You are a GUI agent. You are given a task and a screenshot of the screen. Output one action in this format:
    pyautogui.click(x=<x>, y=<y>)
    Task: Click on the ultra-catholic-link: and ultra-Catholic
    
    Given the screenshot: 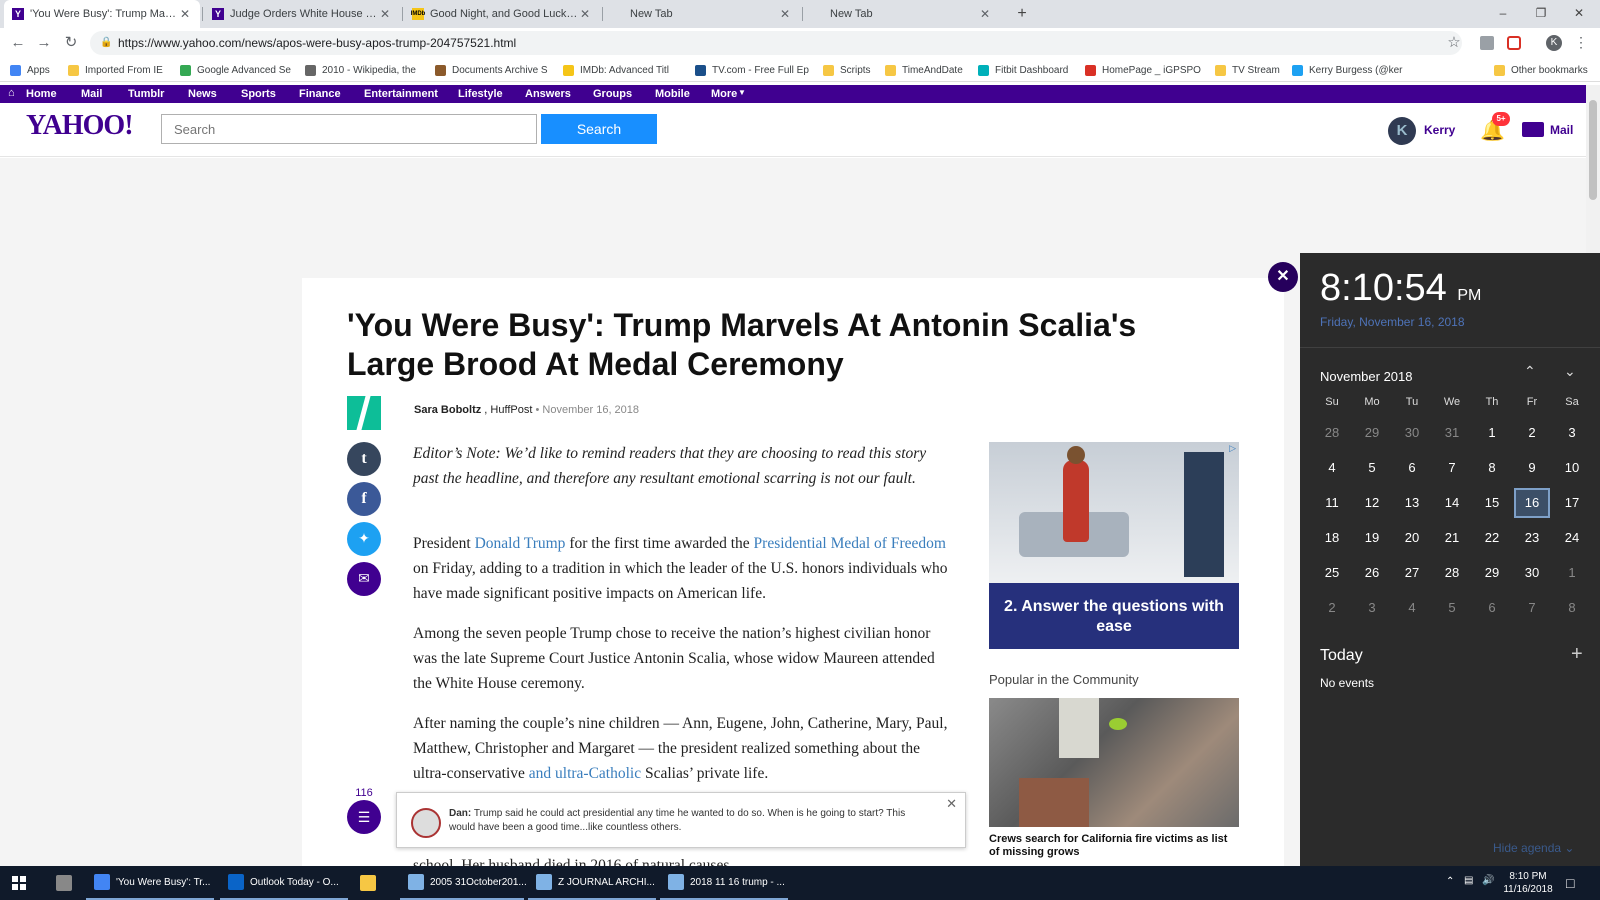 What is the action you would take?
    pyautogui.click(x=585, y=773)
    